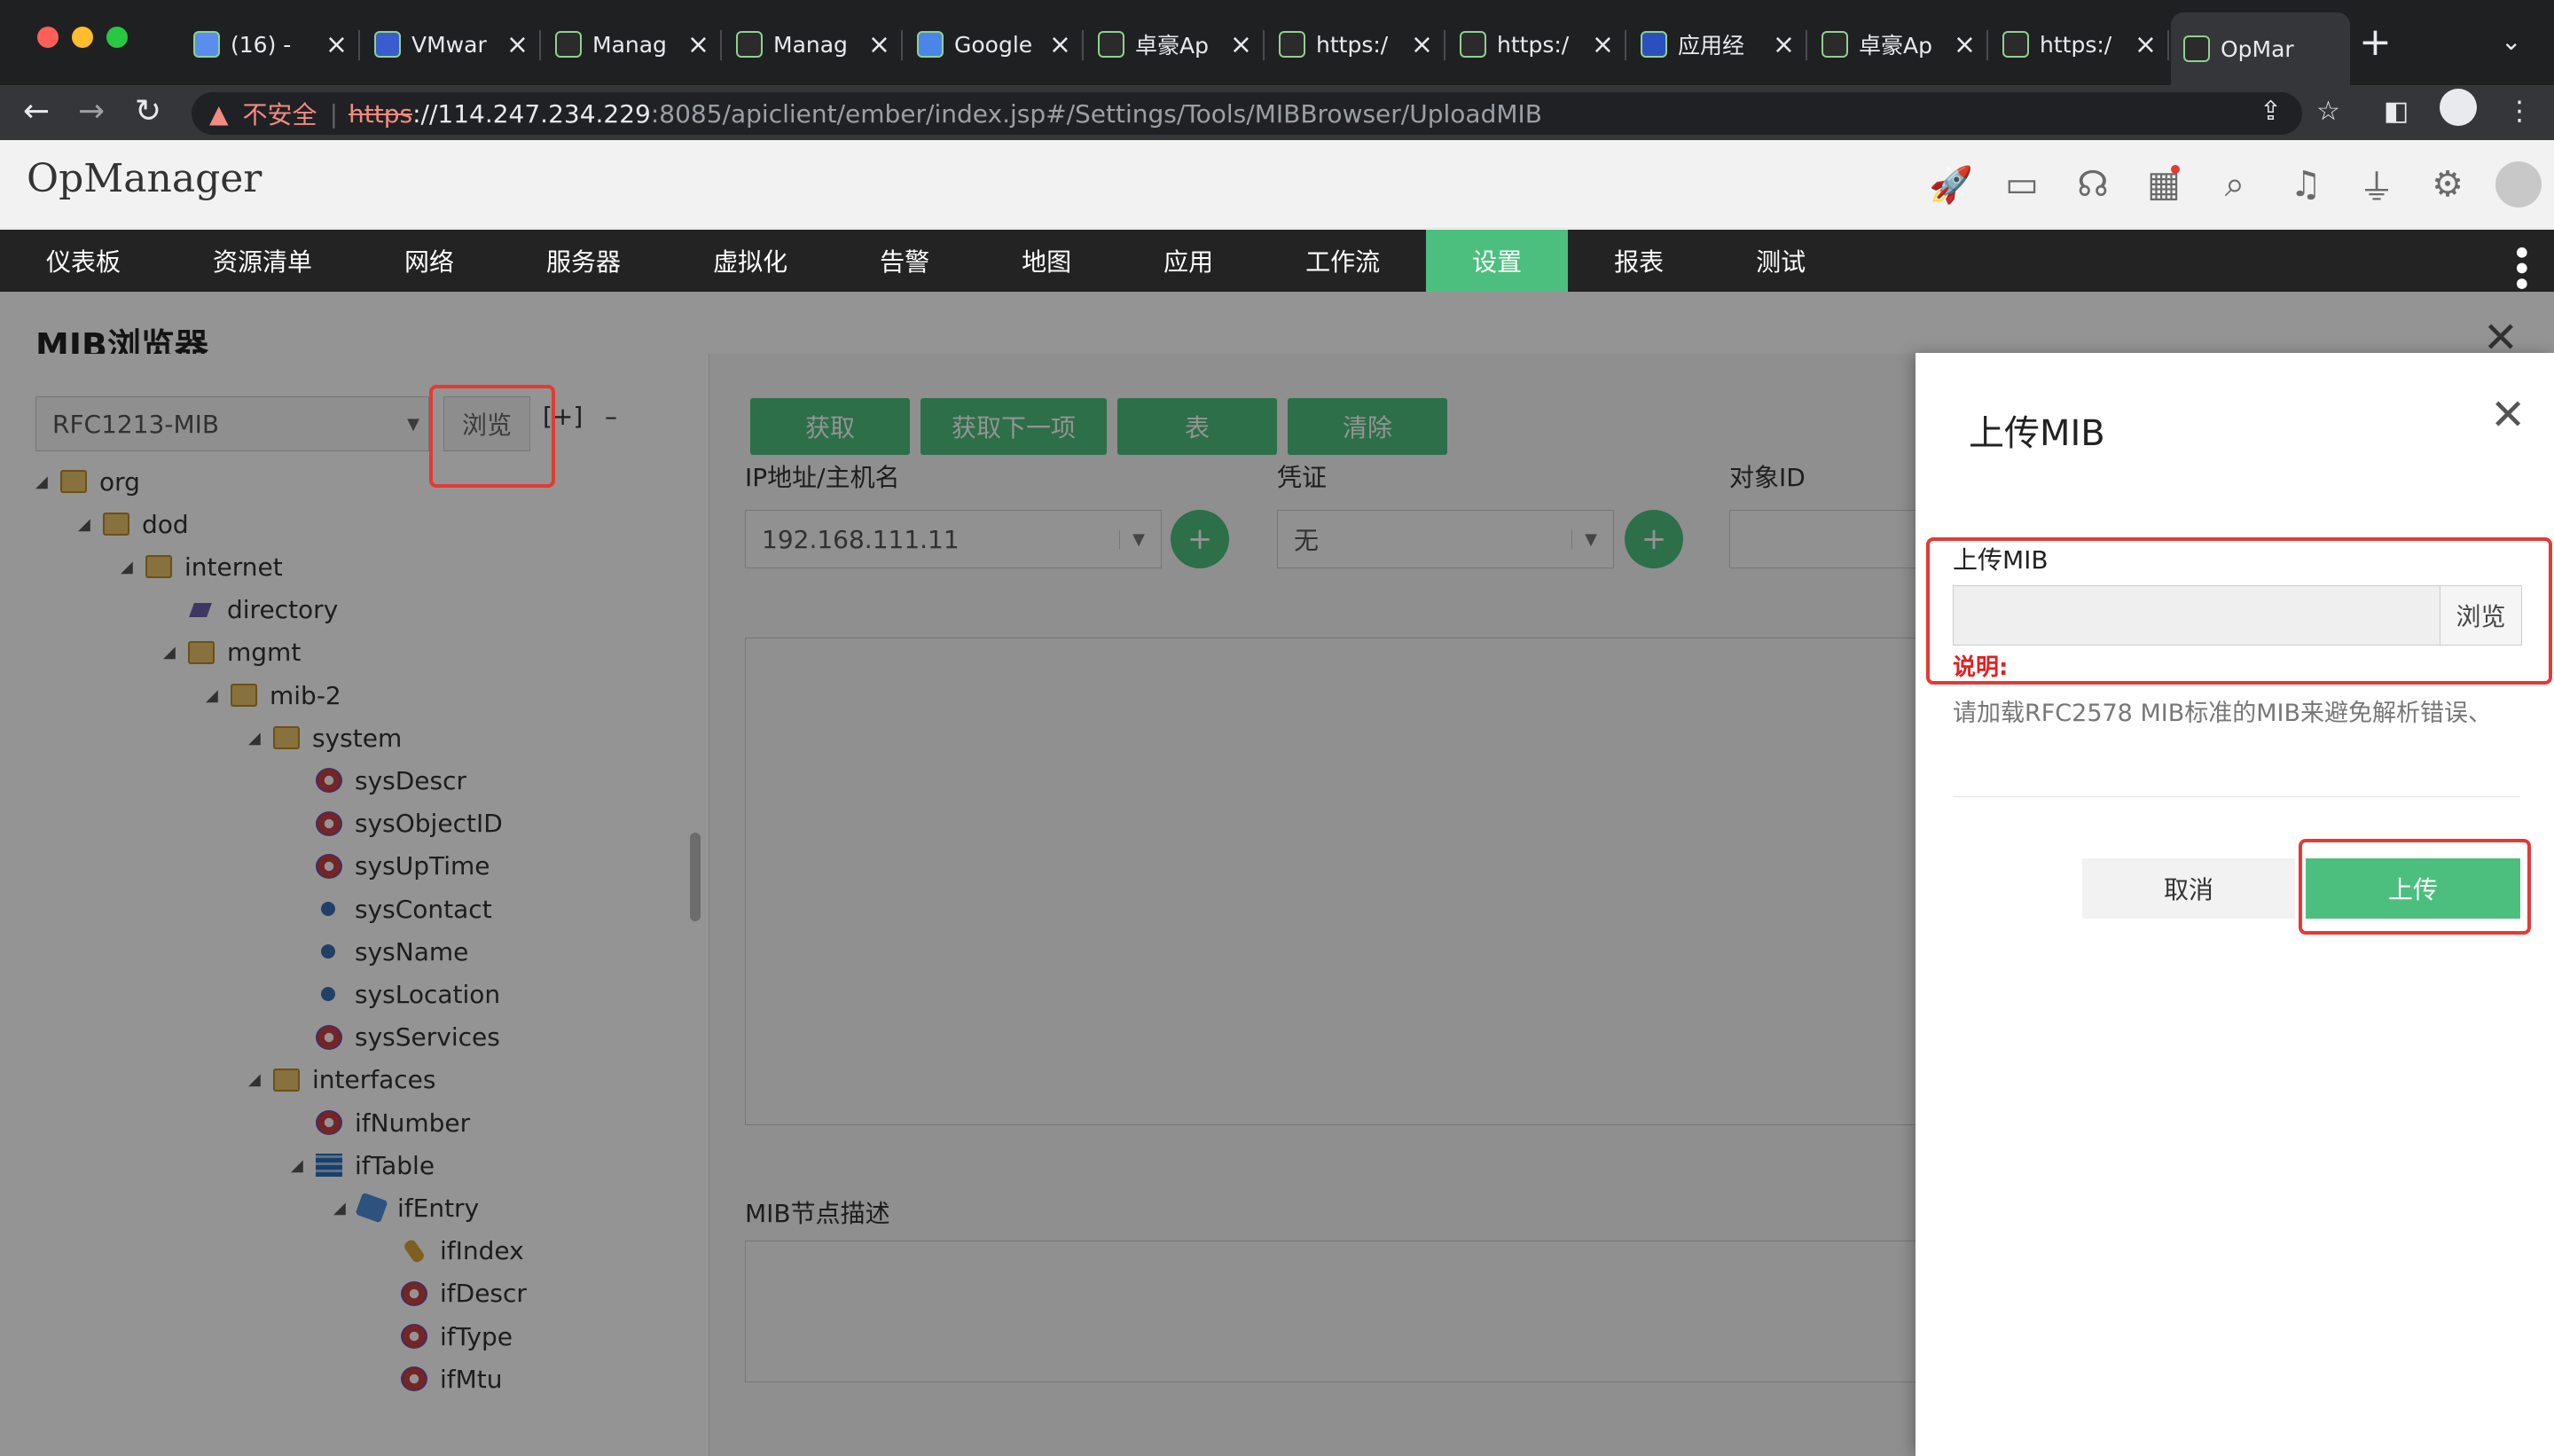 The image size is (2554, 1456). Describe the element at coordinates (1781, 261) in the screenshot. I see `nav-item: 测试` at that location.